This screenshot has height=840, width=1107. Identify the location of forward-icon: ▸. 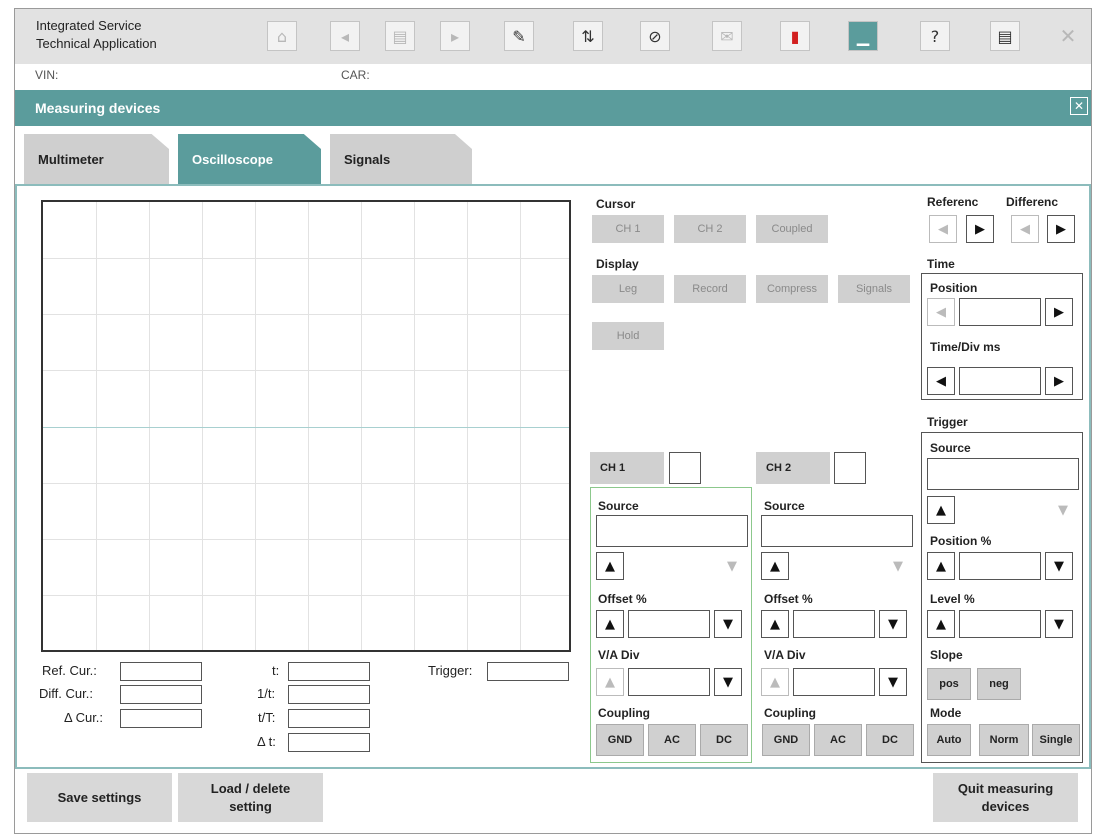
(455, 36).